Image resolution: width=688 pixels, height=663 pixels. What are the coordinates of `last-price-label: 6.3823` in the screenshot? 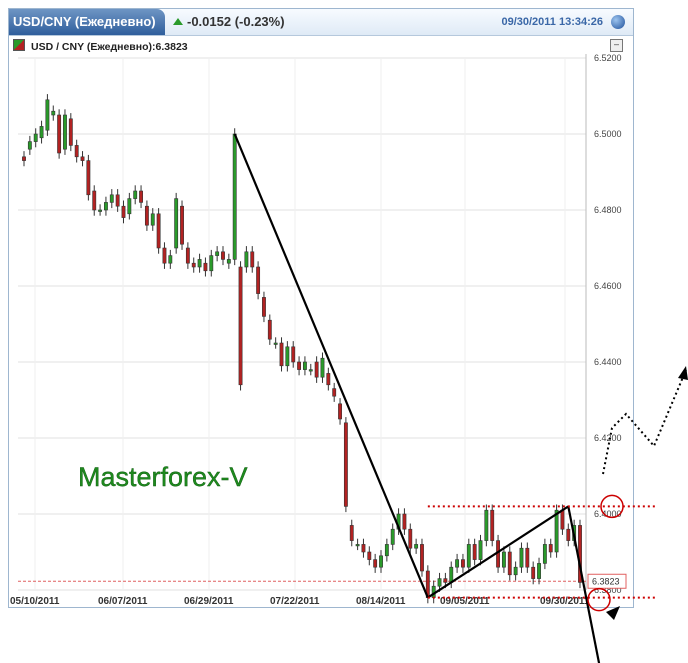 It's located at (606, 581).